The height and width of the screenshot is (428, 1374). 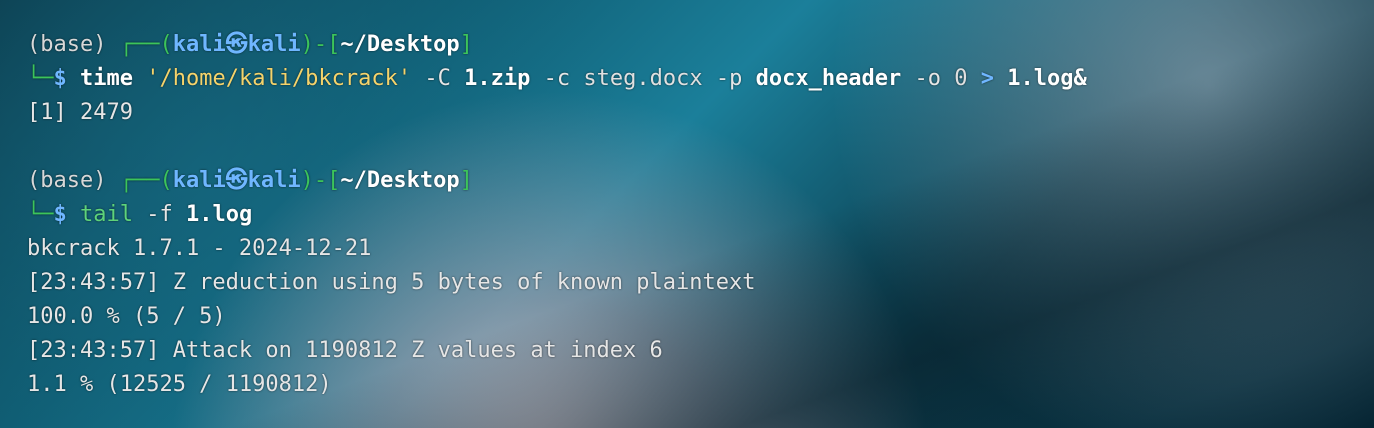 I want to click on command-flag: -c, so click(x=557, y=78).